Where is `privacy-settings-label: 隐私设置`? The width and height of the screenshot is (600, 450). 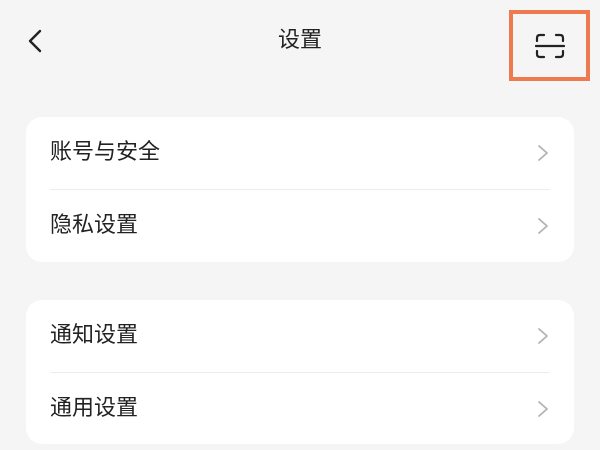 privacy-settings-label: 隐私设置 is located at coordinates (94, 225).